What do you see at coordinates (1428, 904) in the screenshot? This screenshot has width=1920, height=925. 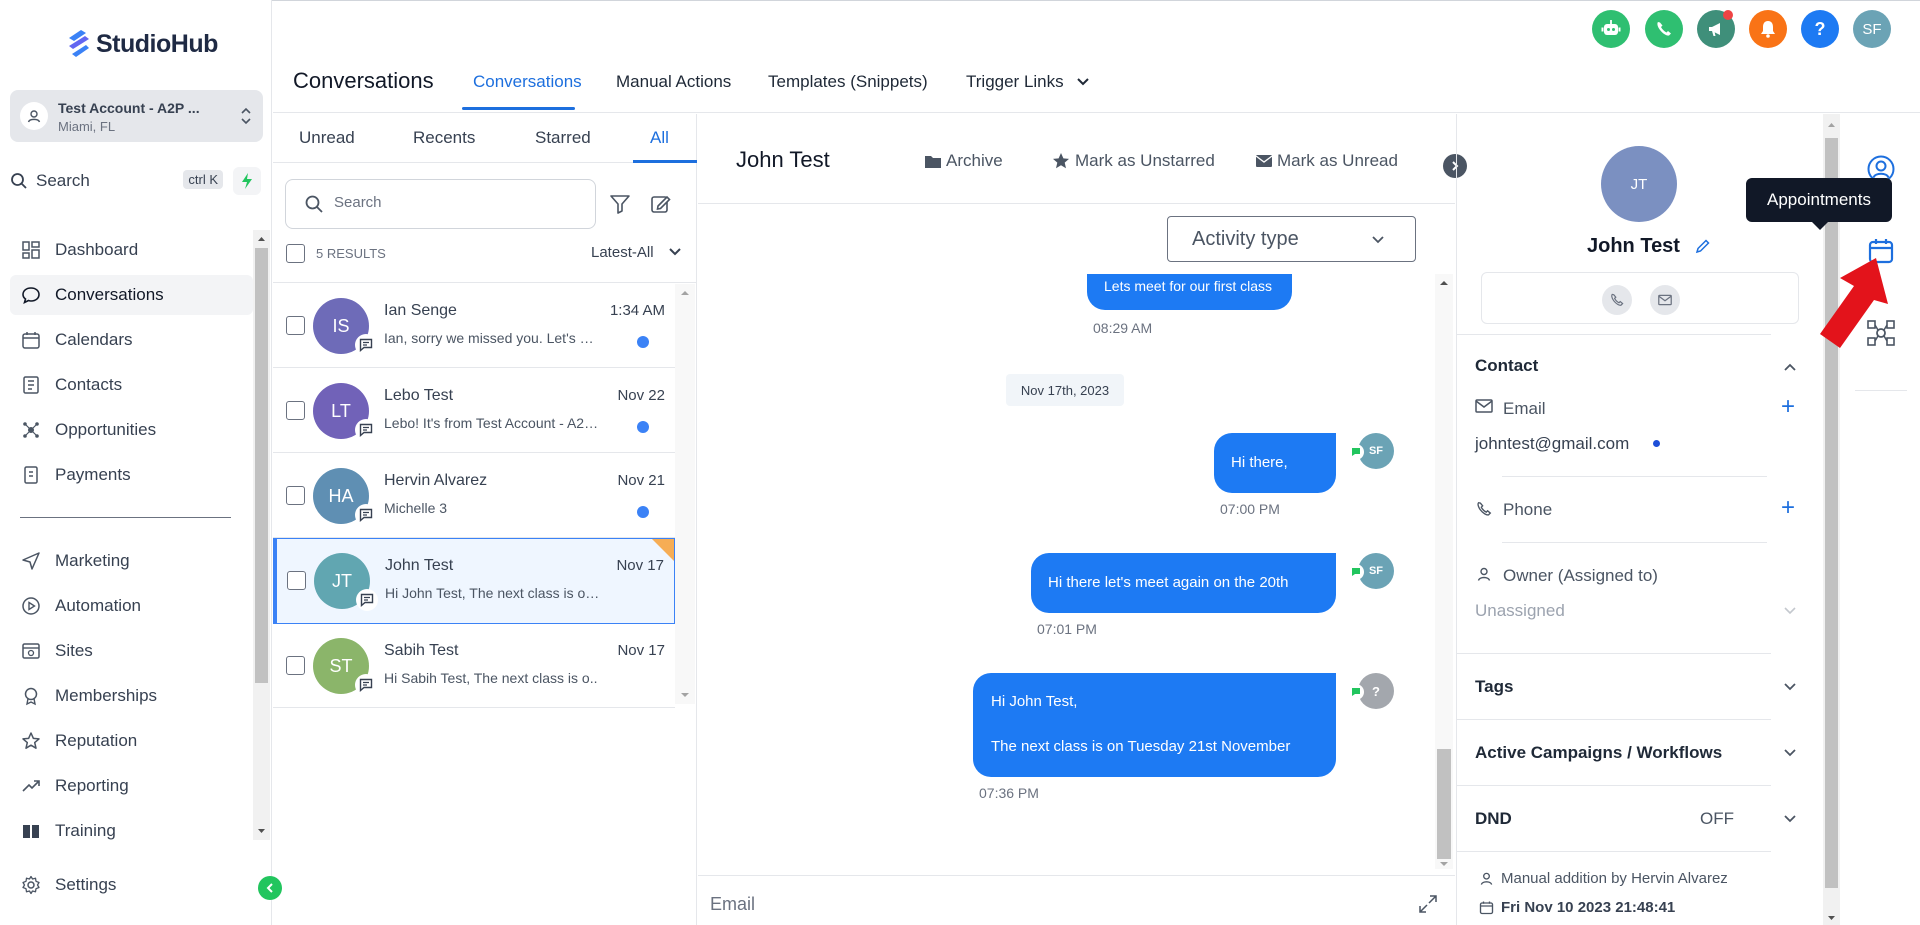 I see `expand-icon` at bounding box center [1428, 904].